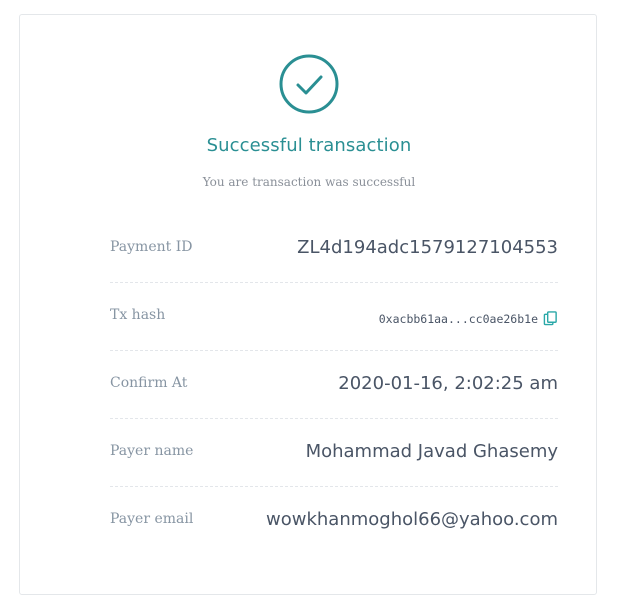 Image resolution: width=621 pixels, height=610 pixels. What do you see at coordinates (334, 317) in the screenshot?
I see `detail-row-tx-hash: Tx hash 0xacbb61aa...cc0ae26b1e` at bounding box center [334, 317].